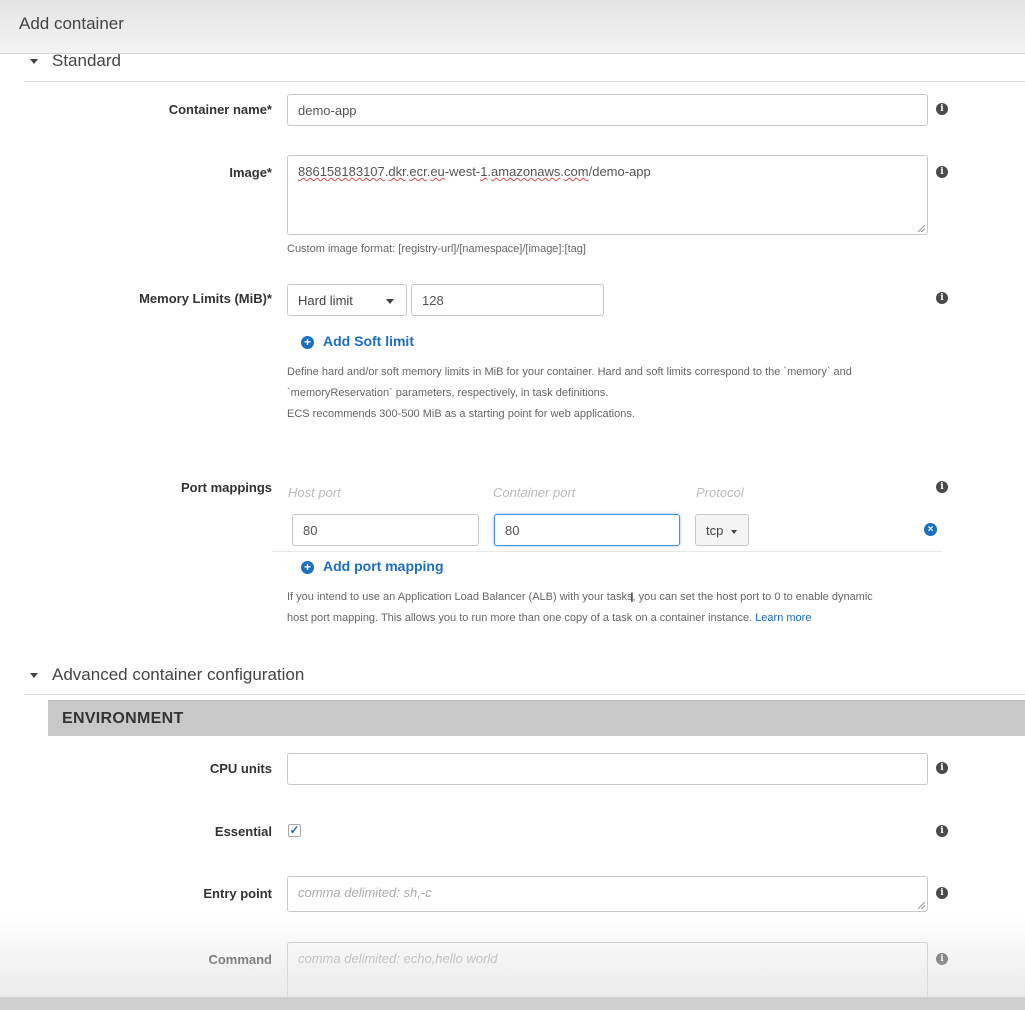 The height and width of the screenshot is (1010, 1025). What do you see at coordinates (536, 718) in the screenshot?
I see `environment-section-header: ENVIRONMENT` at bounding box center [536, 718].